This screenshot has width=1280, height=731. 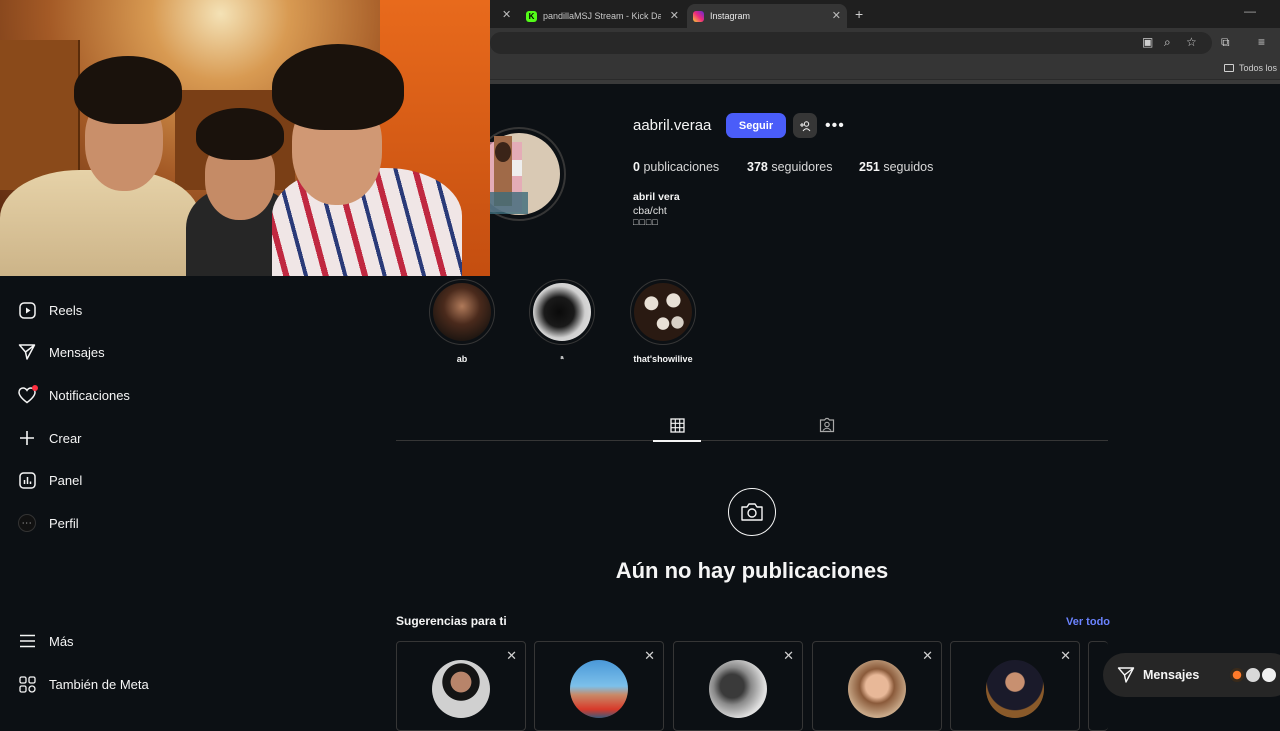 What do you see at coordinates (28, 394) in the screenshot?
I see `heart-icon` at bounding box center [28, 394].